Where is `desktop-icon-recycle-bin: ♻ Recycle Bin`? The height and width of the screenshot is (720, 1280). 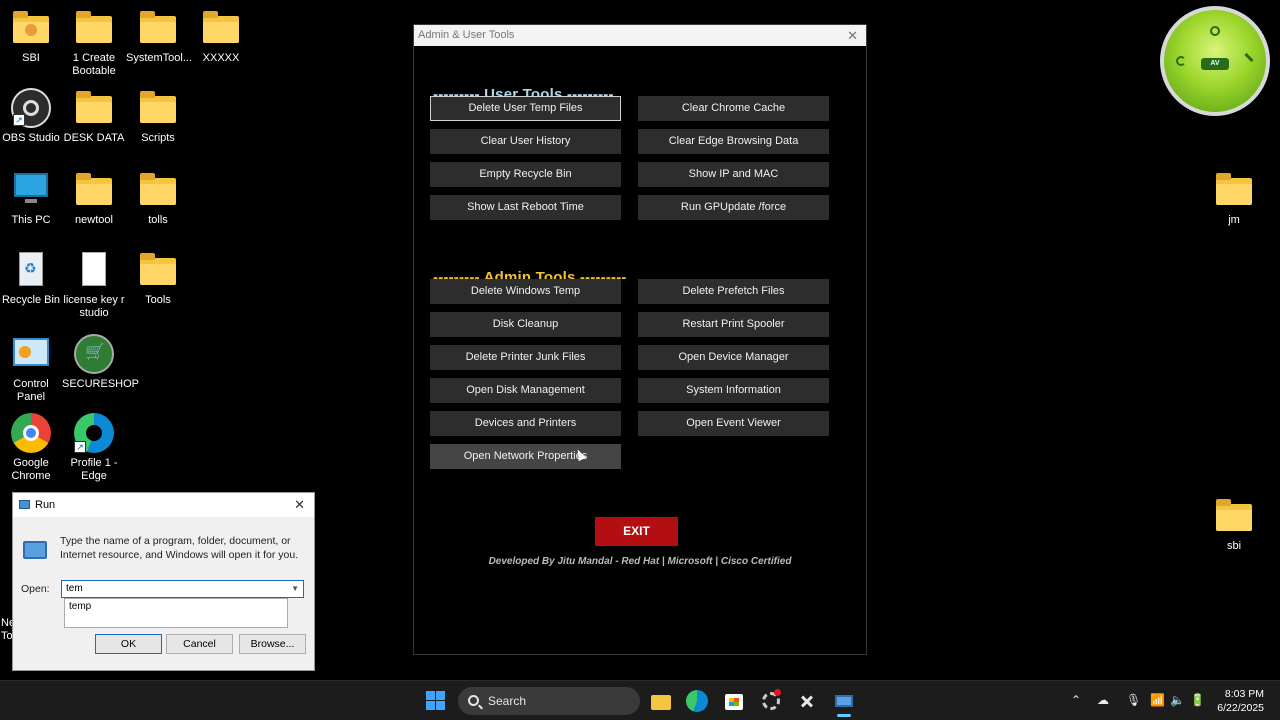
desktop-icon-recycle-bin: ♻ Recycle Bin is located at coordinates (31, 278).